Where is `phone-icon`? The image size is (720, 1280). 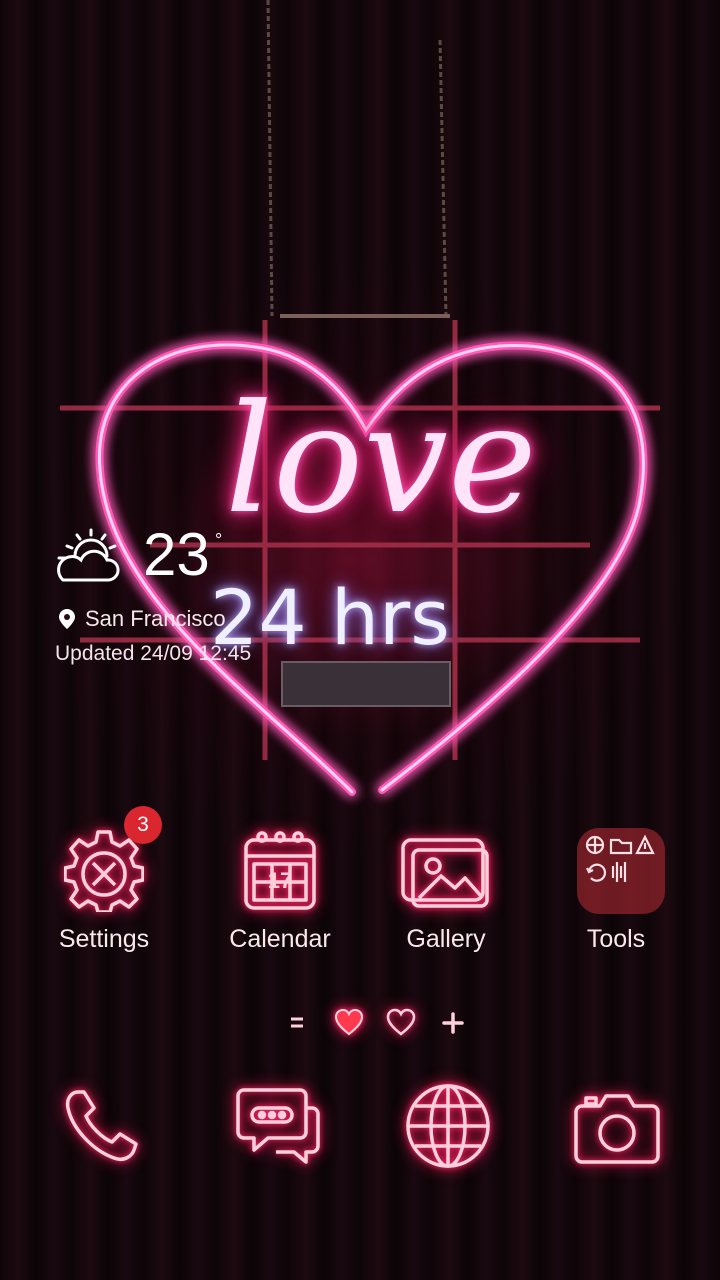
phone-icon is located at coordinates (101, 1126).